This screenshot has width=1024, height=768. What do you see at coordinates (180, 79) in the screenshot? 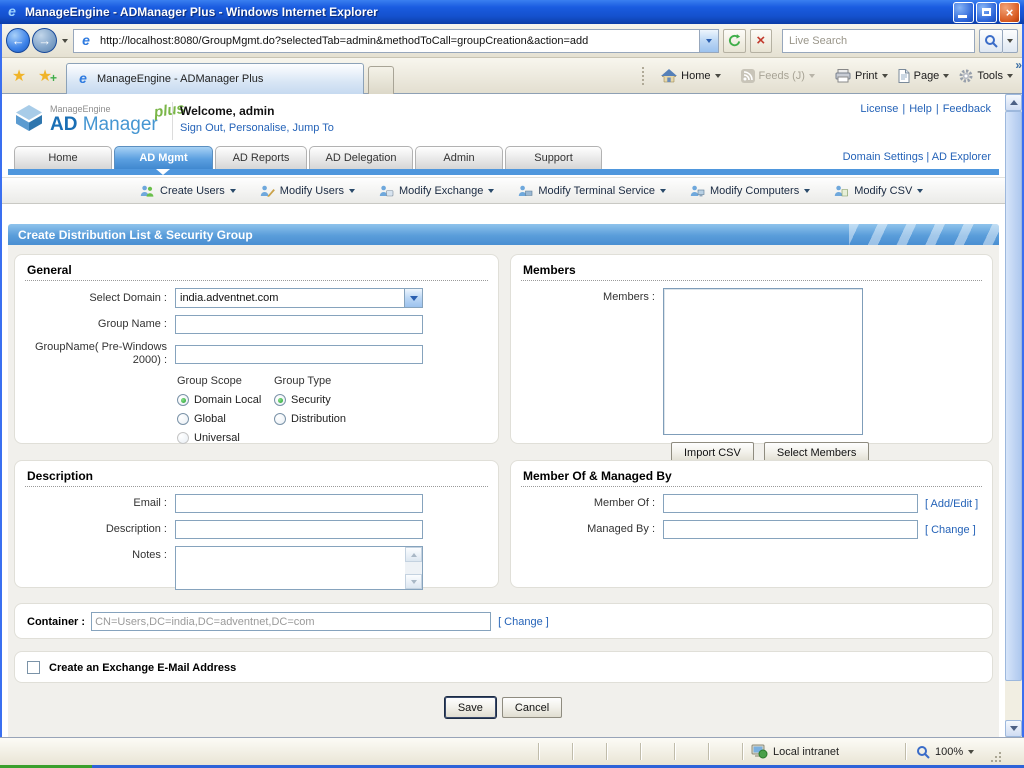
I see `browser-tab-title: ManageEngine - ADManager Plus` at bounding box center [180, 79].